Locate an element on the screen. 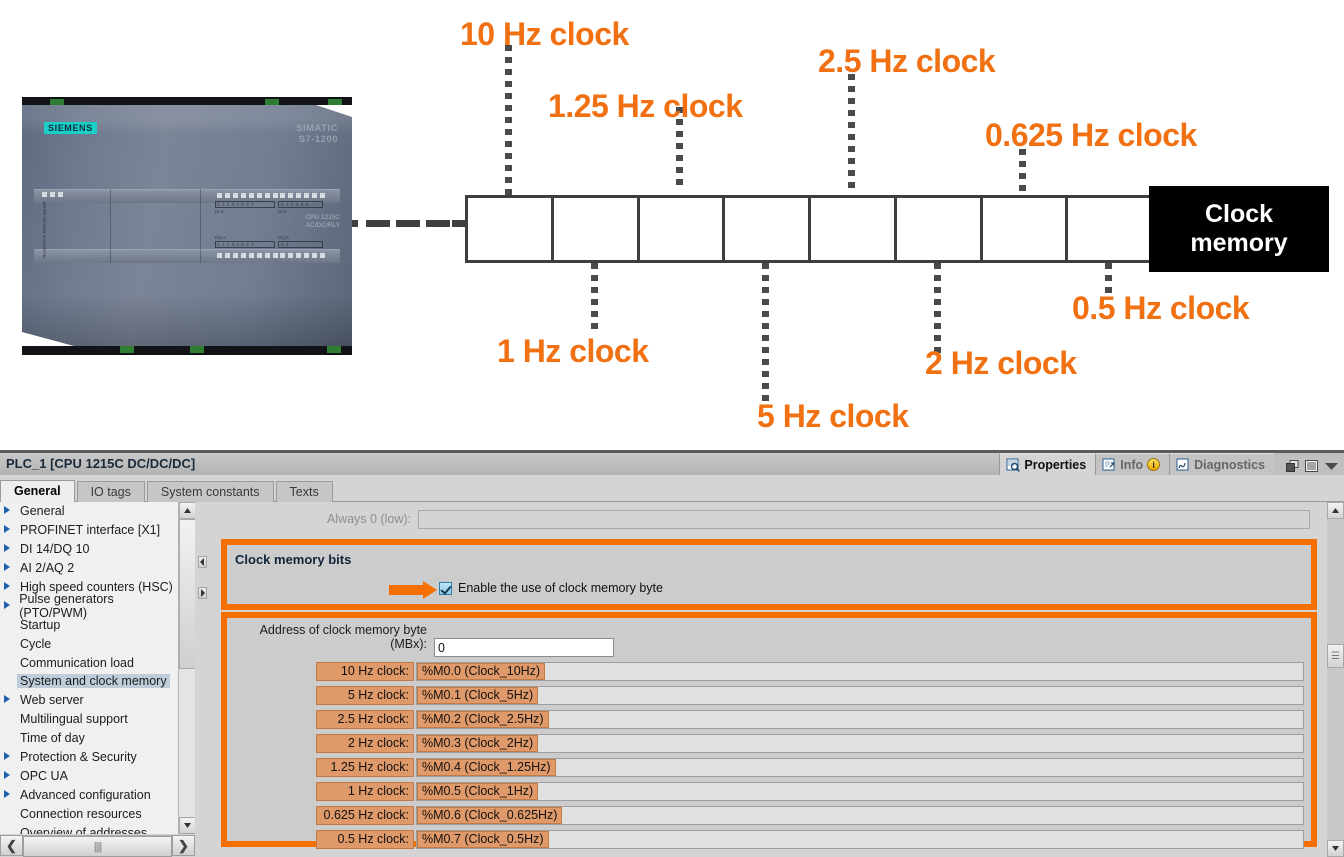 This screenshot has height=857, width=1344. address-label-line2: (MBx): is located at coordinates (408, 644).